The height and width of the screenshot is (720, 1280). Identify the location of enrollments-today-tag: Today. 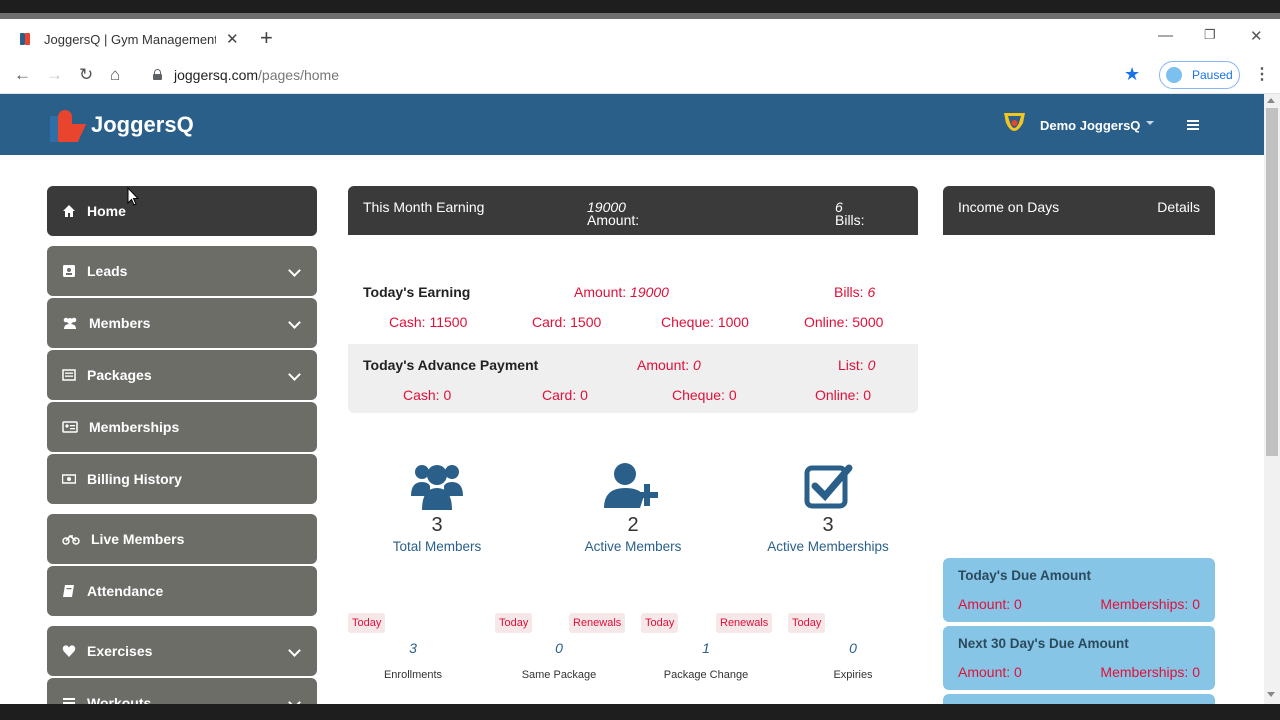
(367, 623).